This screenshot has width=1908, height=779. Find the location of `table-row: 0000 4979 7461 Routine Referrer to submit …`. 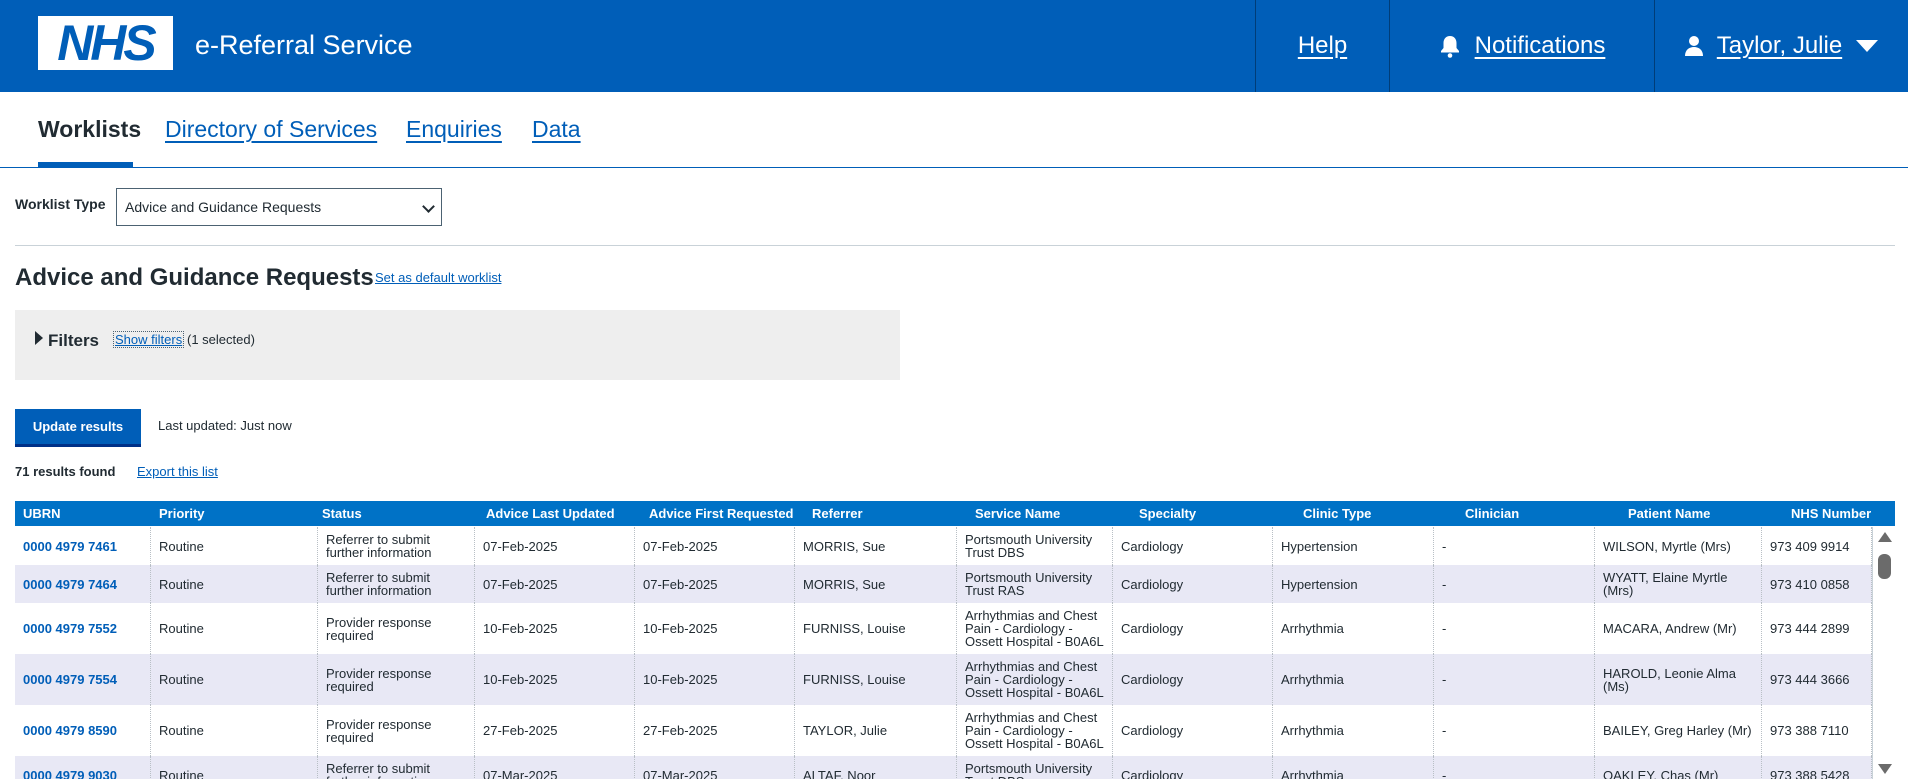

table-row: 0000 4979 7461 Routine Referrer to submit … is located at coordinates (943, 546).